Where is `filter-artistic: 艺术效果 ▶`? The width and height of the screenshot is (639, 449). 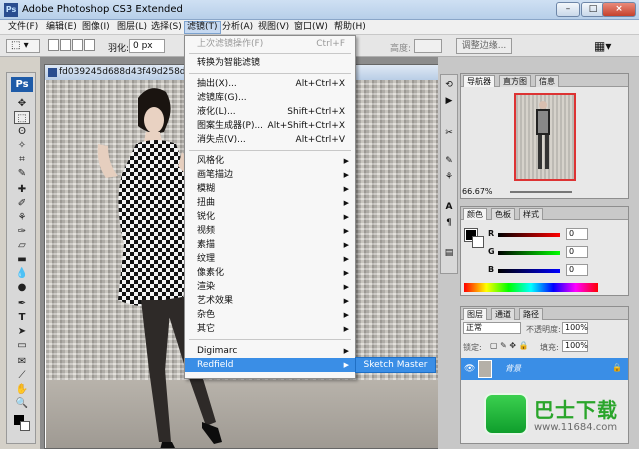 filter-artistic: 艺术效果 ▶ is located at coordinates (270, 301).